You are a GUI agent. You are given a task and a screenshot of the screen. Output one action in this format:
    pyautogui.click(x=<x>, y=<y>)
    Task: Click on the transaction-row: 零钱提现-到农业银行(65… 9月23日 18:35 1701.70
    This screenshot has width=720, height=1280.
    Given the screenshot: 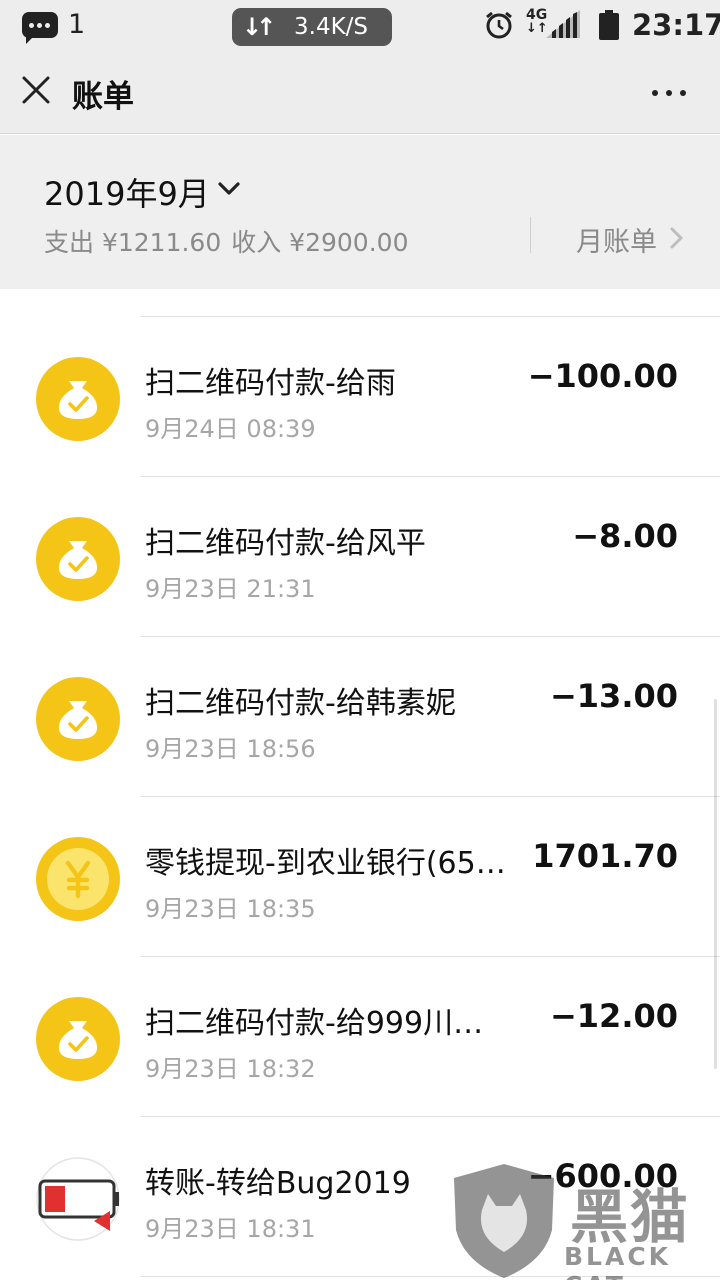 What is the action you would take?
    pyautogui.click(x=360, y=877)
    